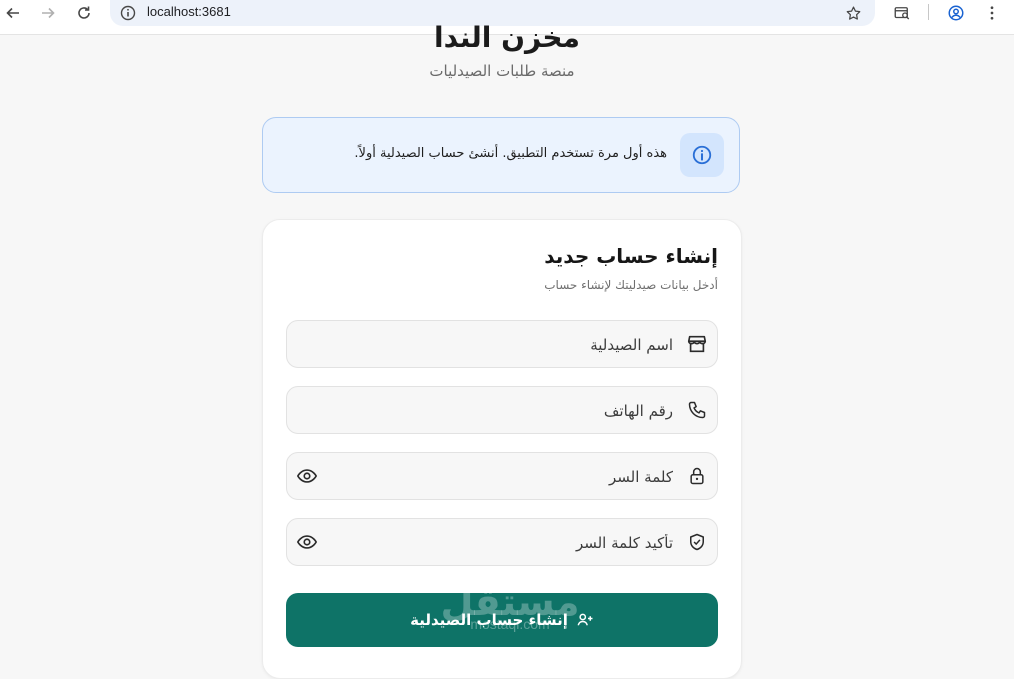 The width and height of the screenshot is (1014, 679). What do you see at coordinates (508, 543) in the screenshot?
I see `confirm-password-input` at bounding box center [508, 543].